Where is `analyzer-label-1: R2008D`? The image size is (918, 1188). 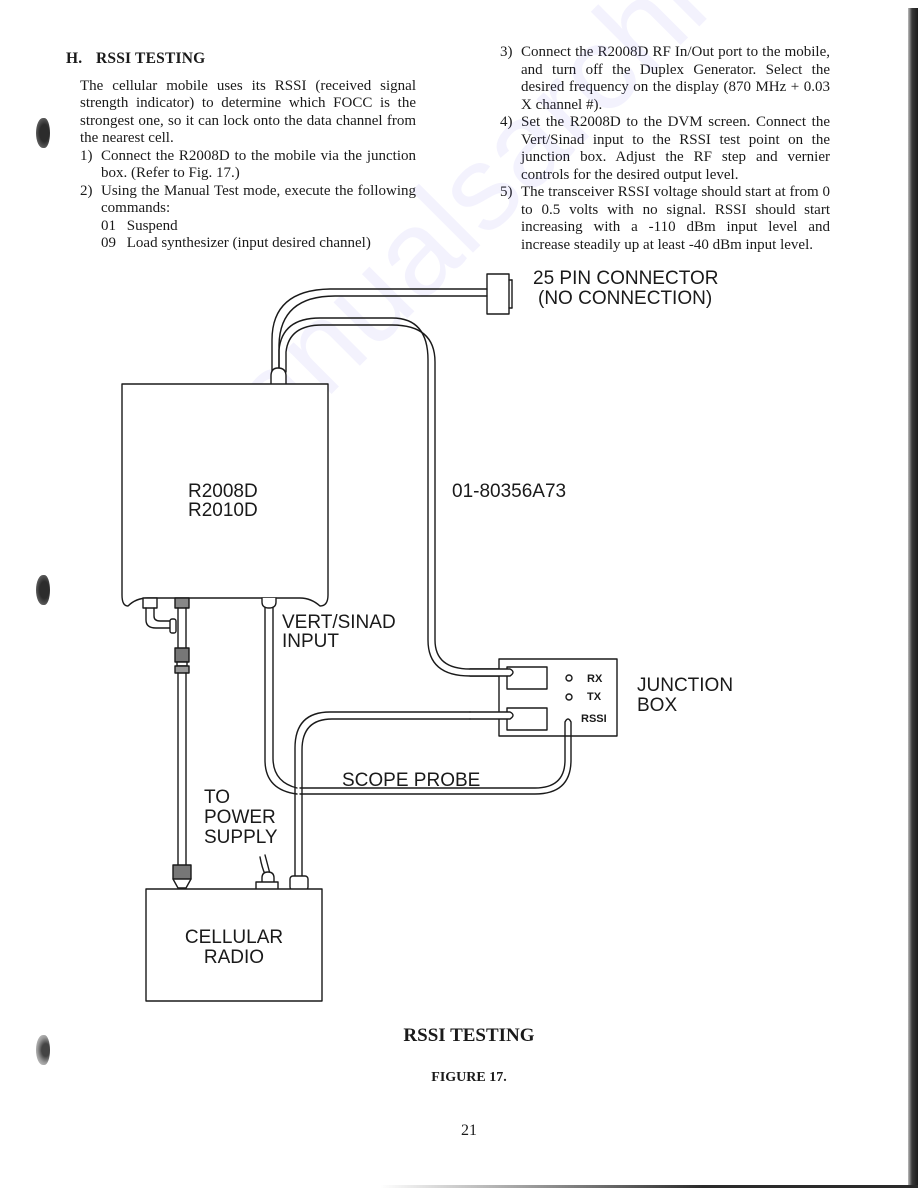 analyzer-label-1: R2008D is located at coordinates (223, 491).